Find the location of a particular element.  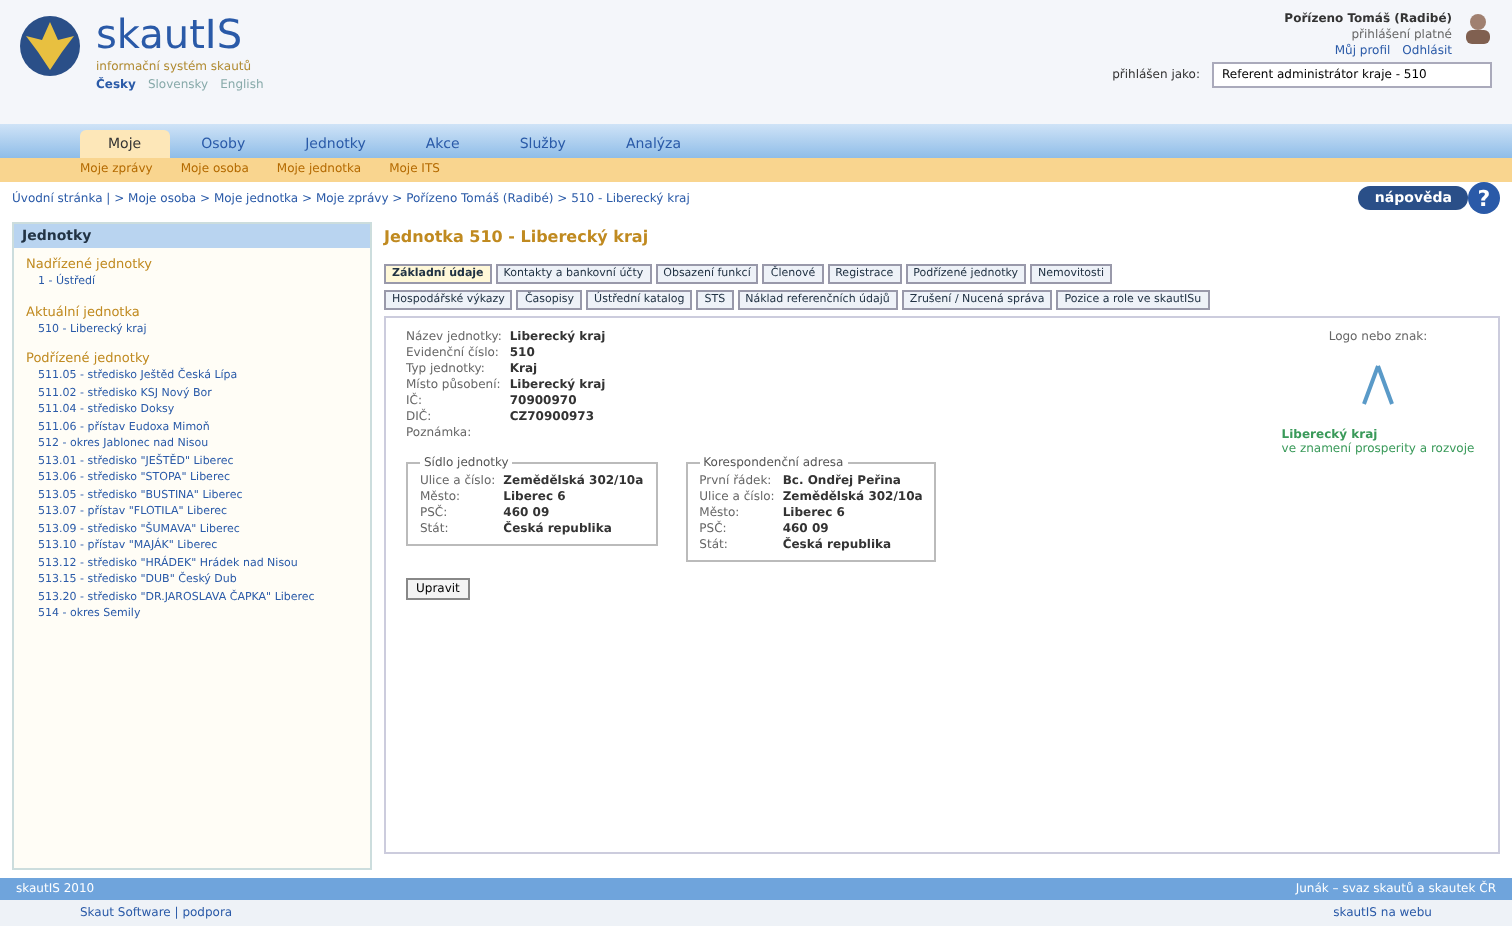

page-title: Jednotka 510 - Liberecký kraj is located at coordinates (517, 238).